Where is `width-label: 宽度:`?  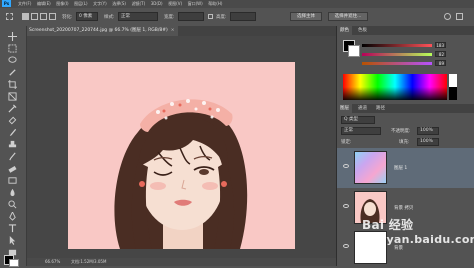 width-label: 宽度: is located at coordinates (169, 17).